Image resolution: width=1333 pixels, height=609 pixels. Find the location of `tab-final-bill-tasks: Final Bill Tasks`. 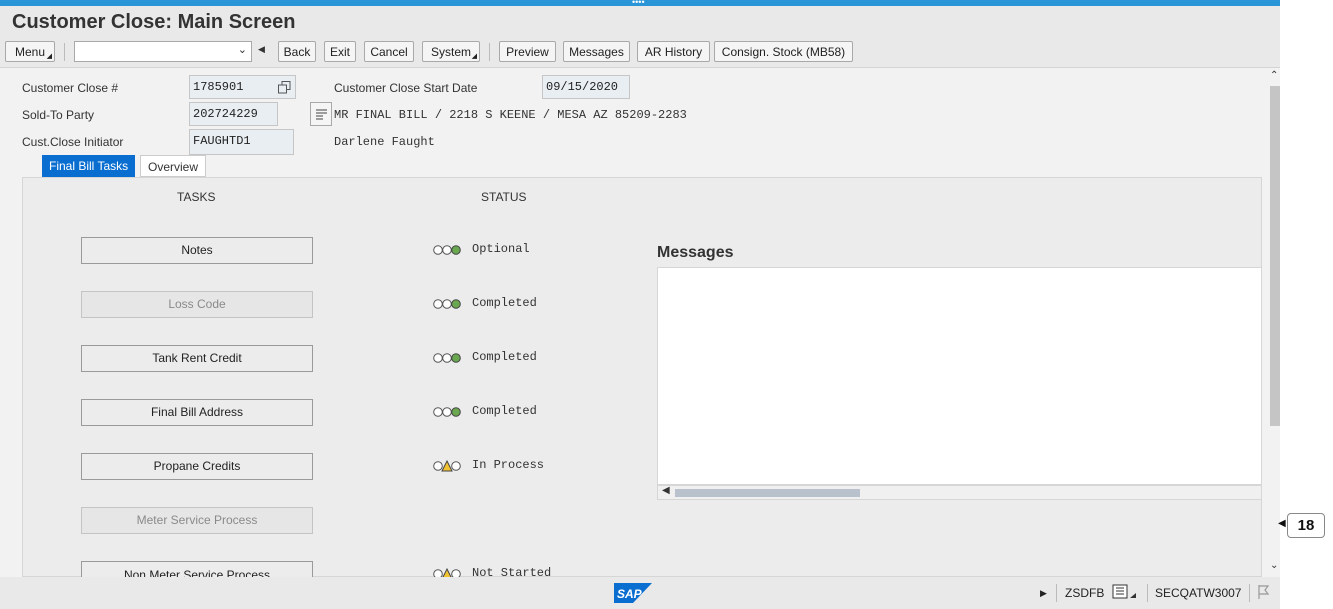

tab-final-bill-tasks: Final Bill Tasks is located at coordinates (89, 166).